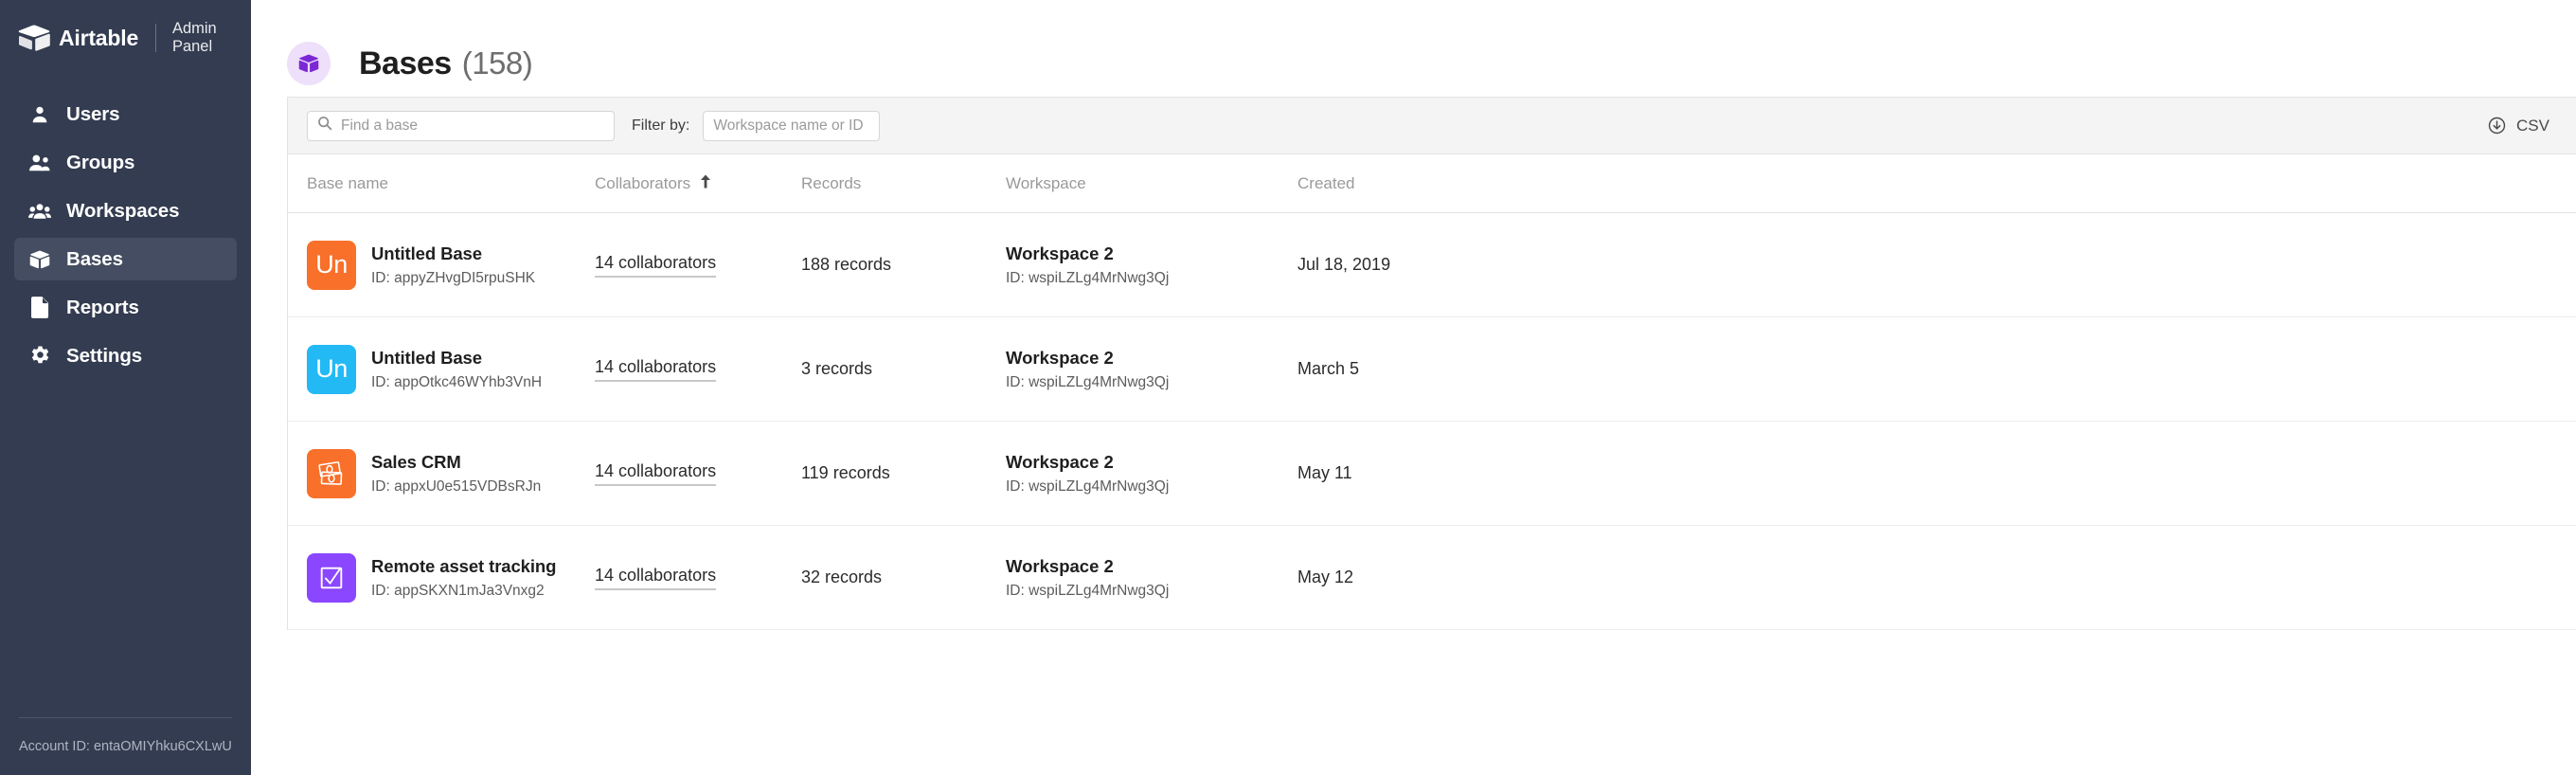  I want to click on search-box, so click(461, 125).